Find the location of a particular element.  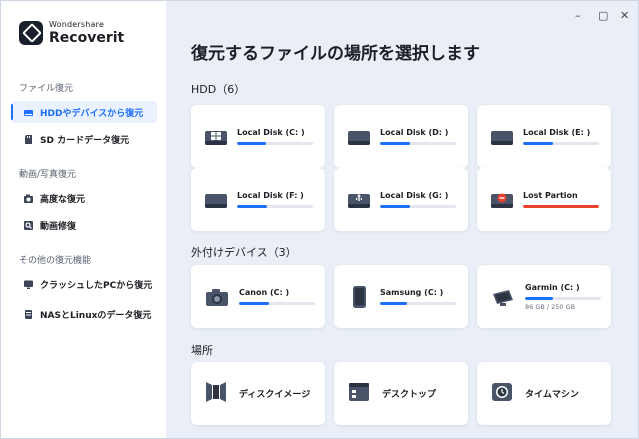

drive-card-d: Local Disk (D: ) is located at coordinates (401, 136).